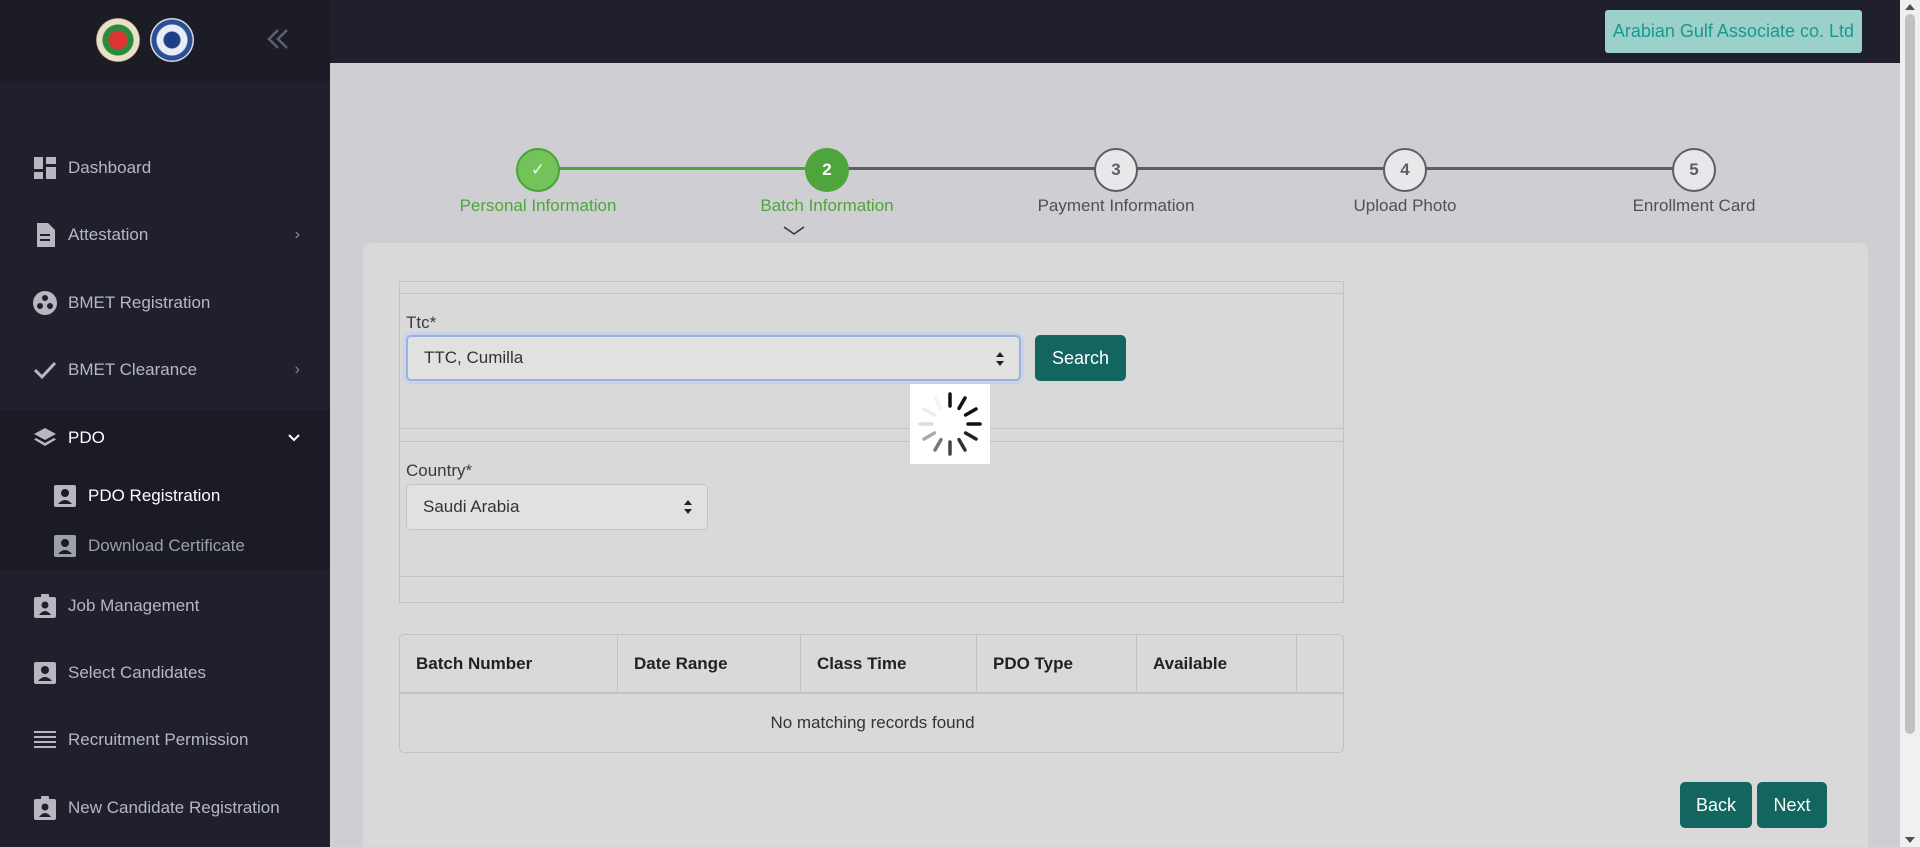 Image resolution: width=1920 pixels, height=847 pixels. Describe the element at coordinates (174, 807) in the screenshot. I see `sidebar-item-label: New Candidate Registration` at that location.